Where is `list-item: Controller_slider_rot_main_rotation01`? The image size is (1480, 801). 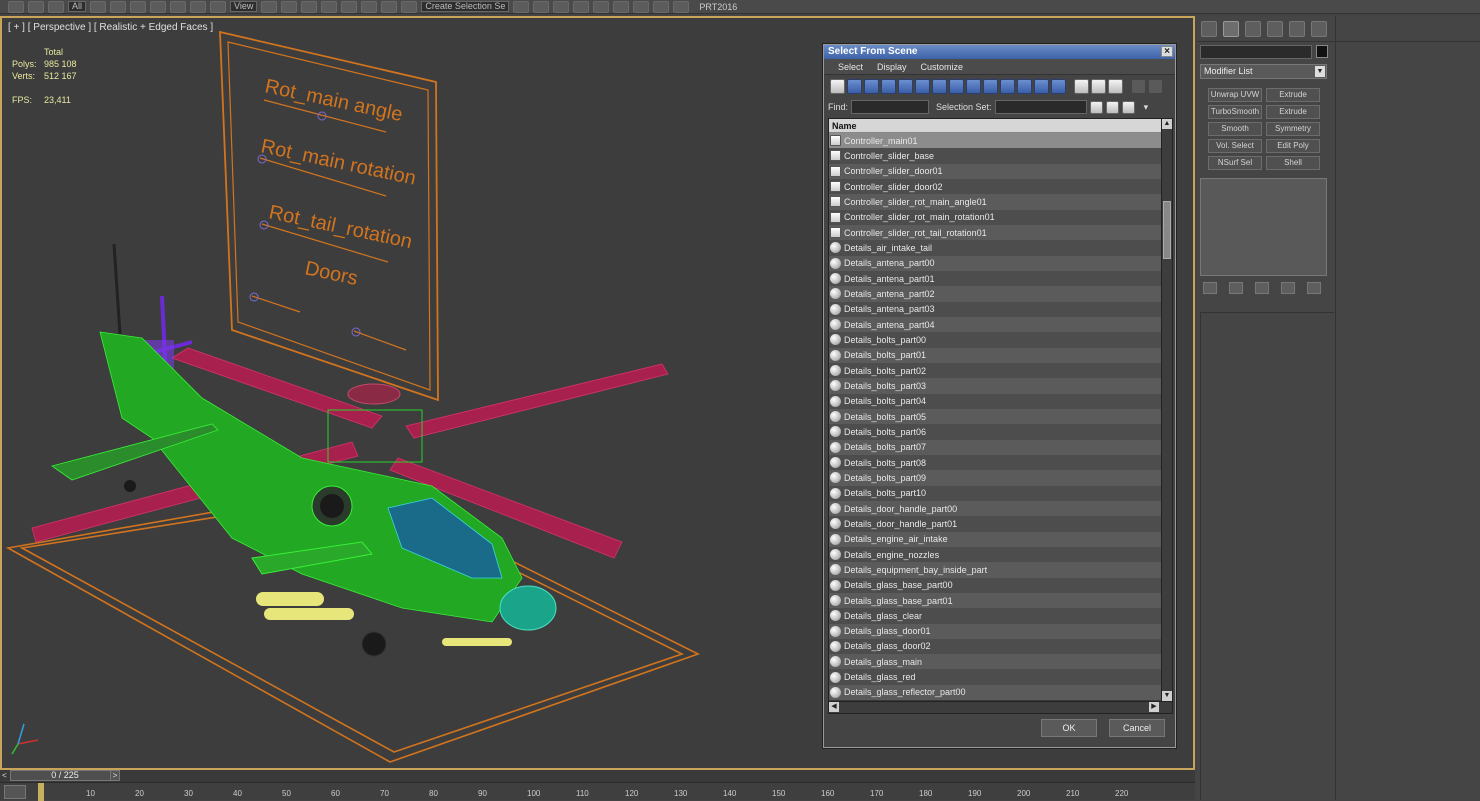 list-item: Controller_slider_rot_main_rotation01 is located at coordinates (995, 217).